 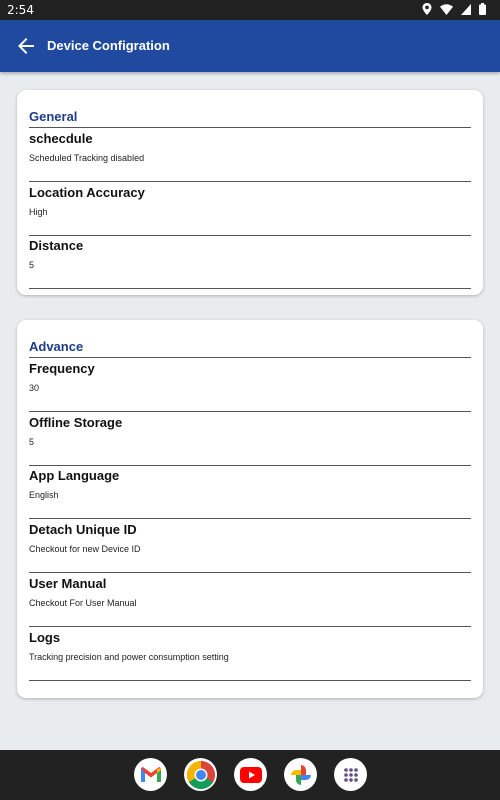 What do you see at coordinates (20, 10) in the screenshot?
I see `status-time: 2:54` at bounding box center [20, 10].